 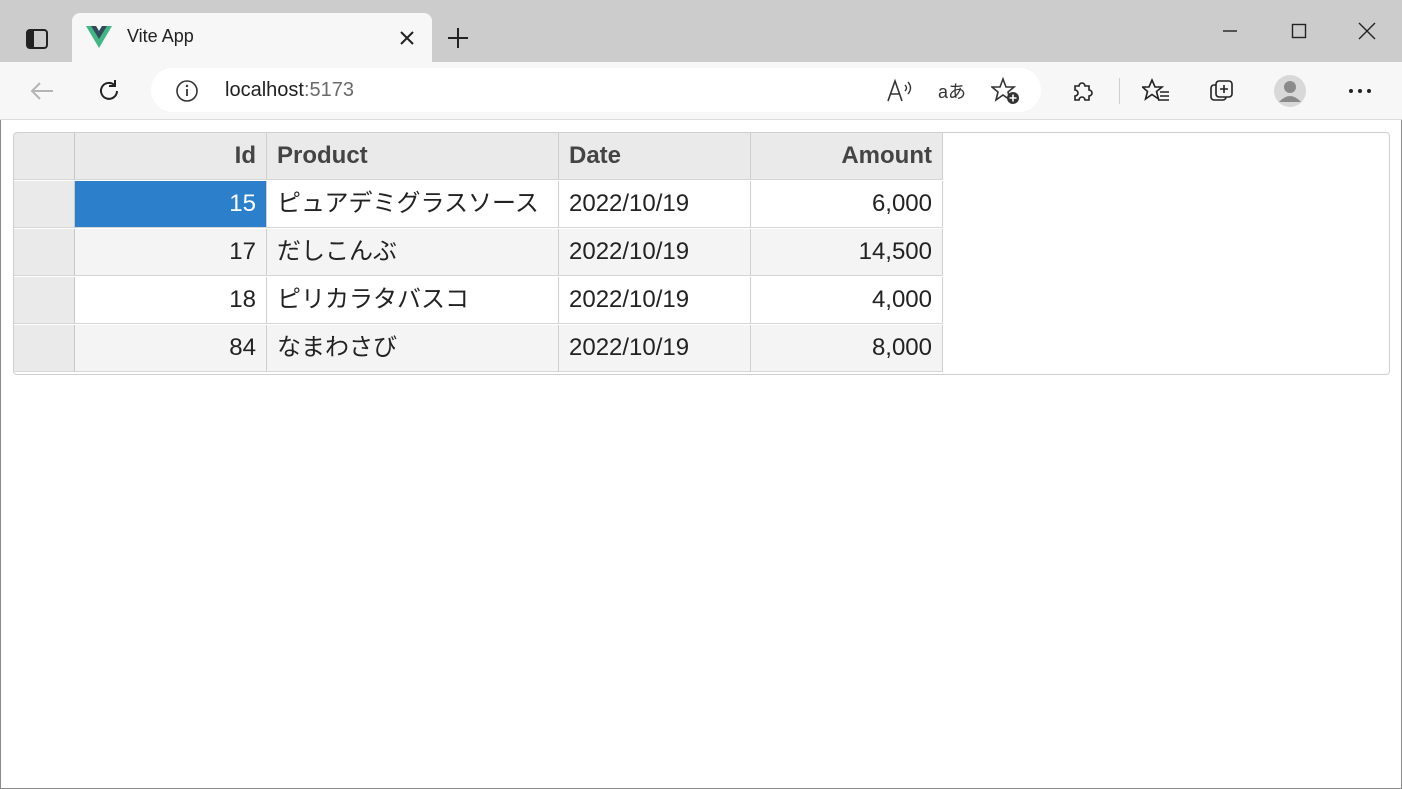 What do you see at coordinates (847, 300) in the screenshot?
I see `amount-cell: 4,000` at bounding box center [847, 300].